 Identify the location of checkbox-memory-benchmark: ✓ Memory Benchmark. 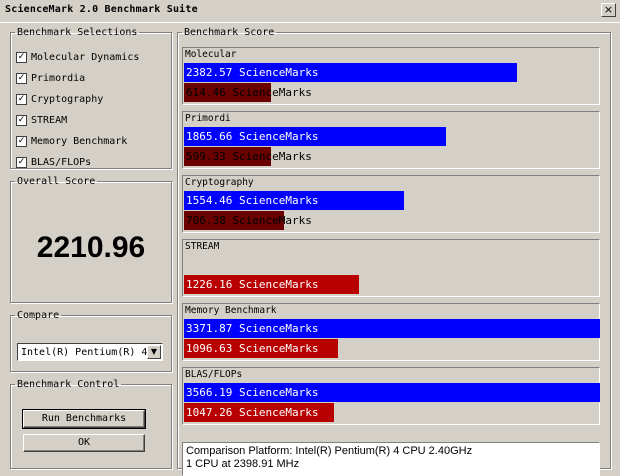
(71, 141).